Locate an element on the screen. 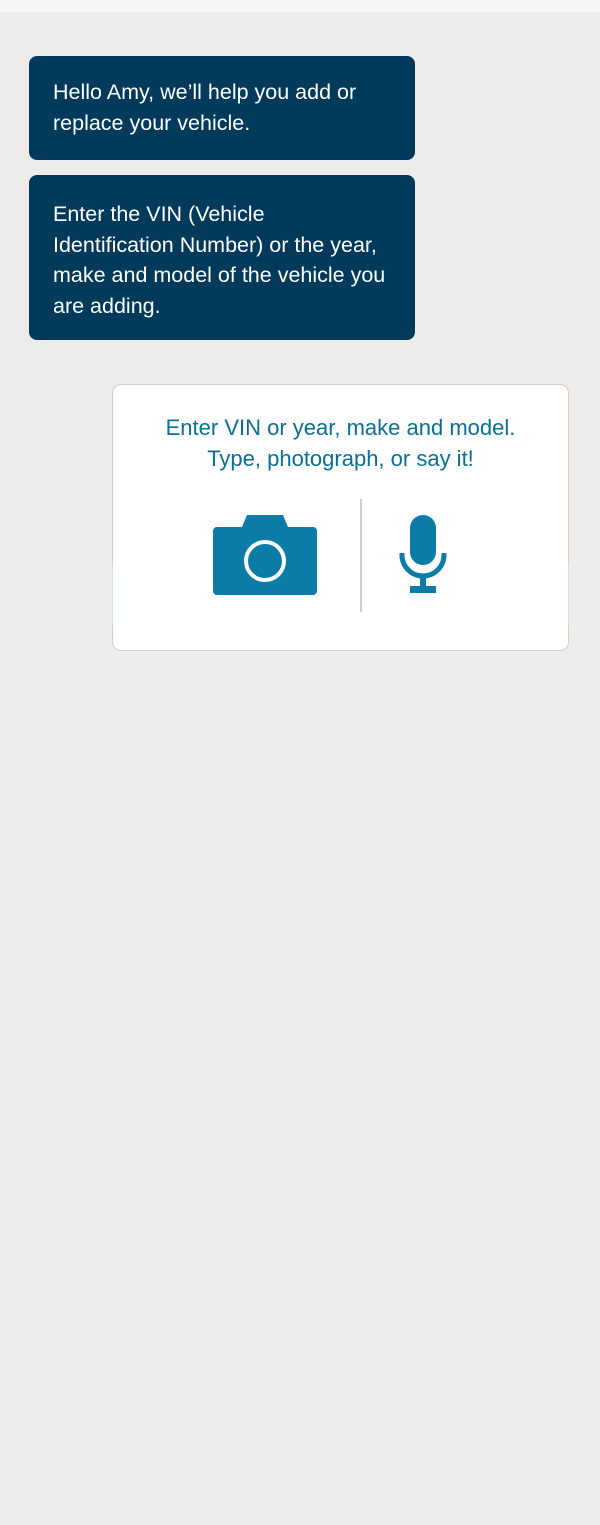 The height and width of the screenshot is (1525, 600). top-bar is located at coordinates (300, 6).